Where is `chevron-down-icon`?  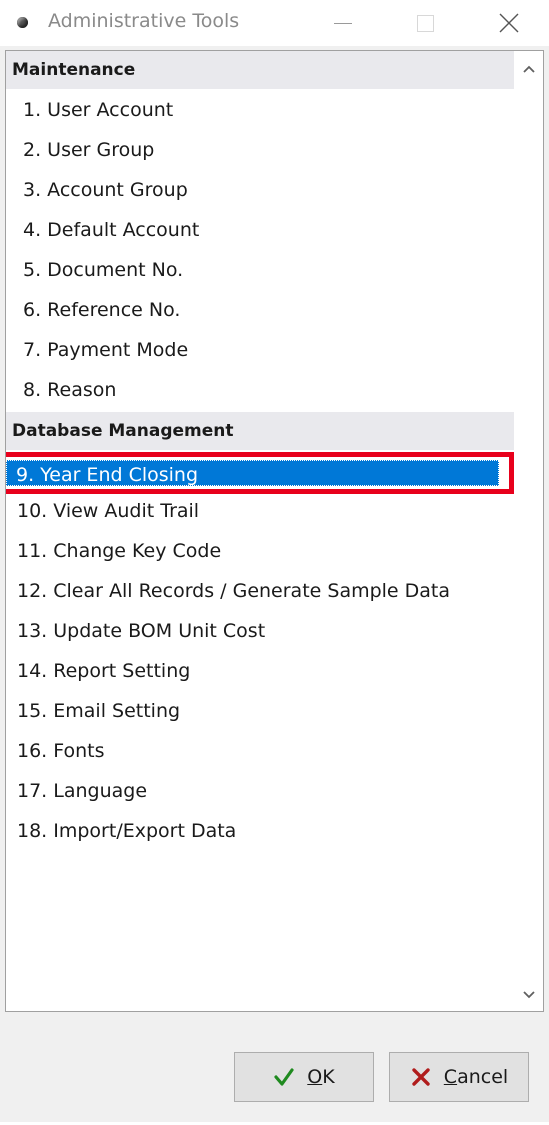
chevron-down-icon is located at coordinates (528, 995).